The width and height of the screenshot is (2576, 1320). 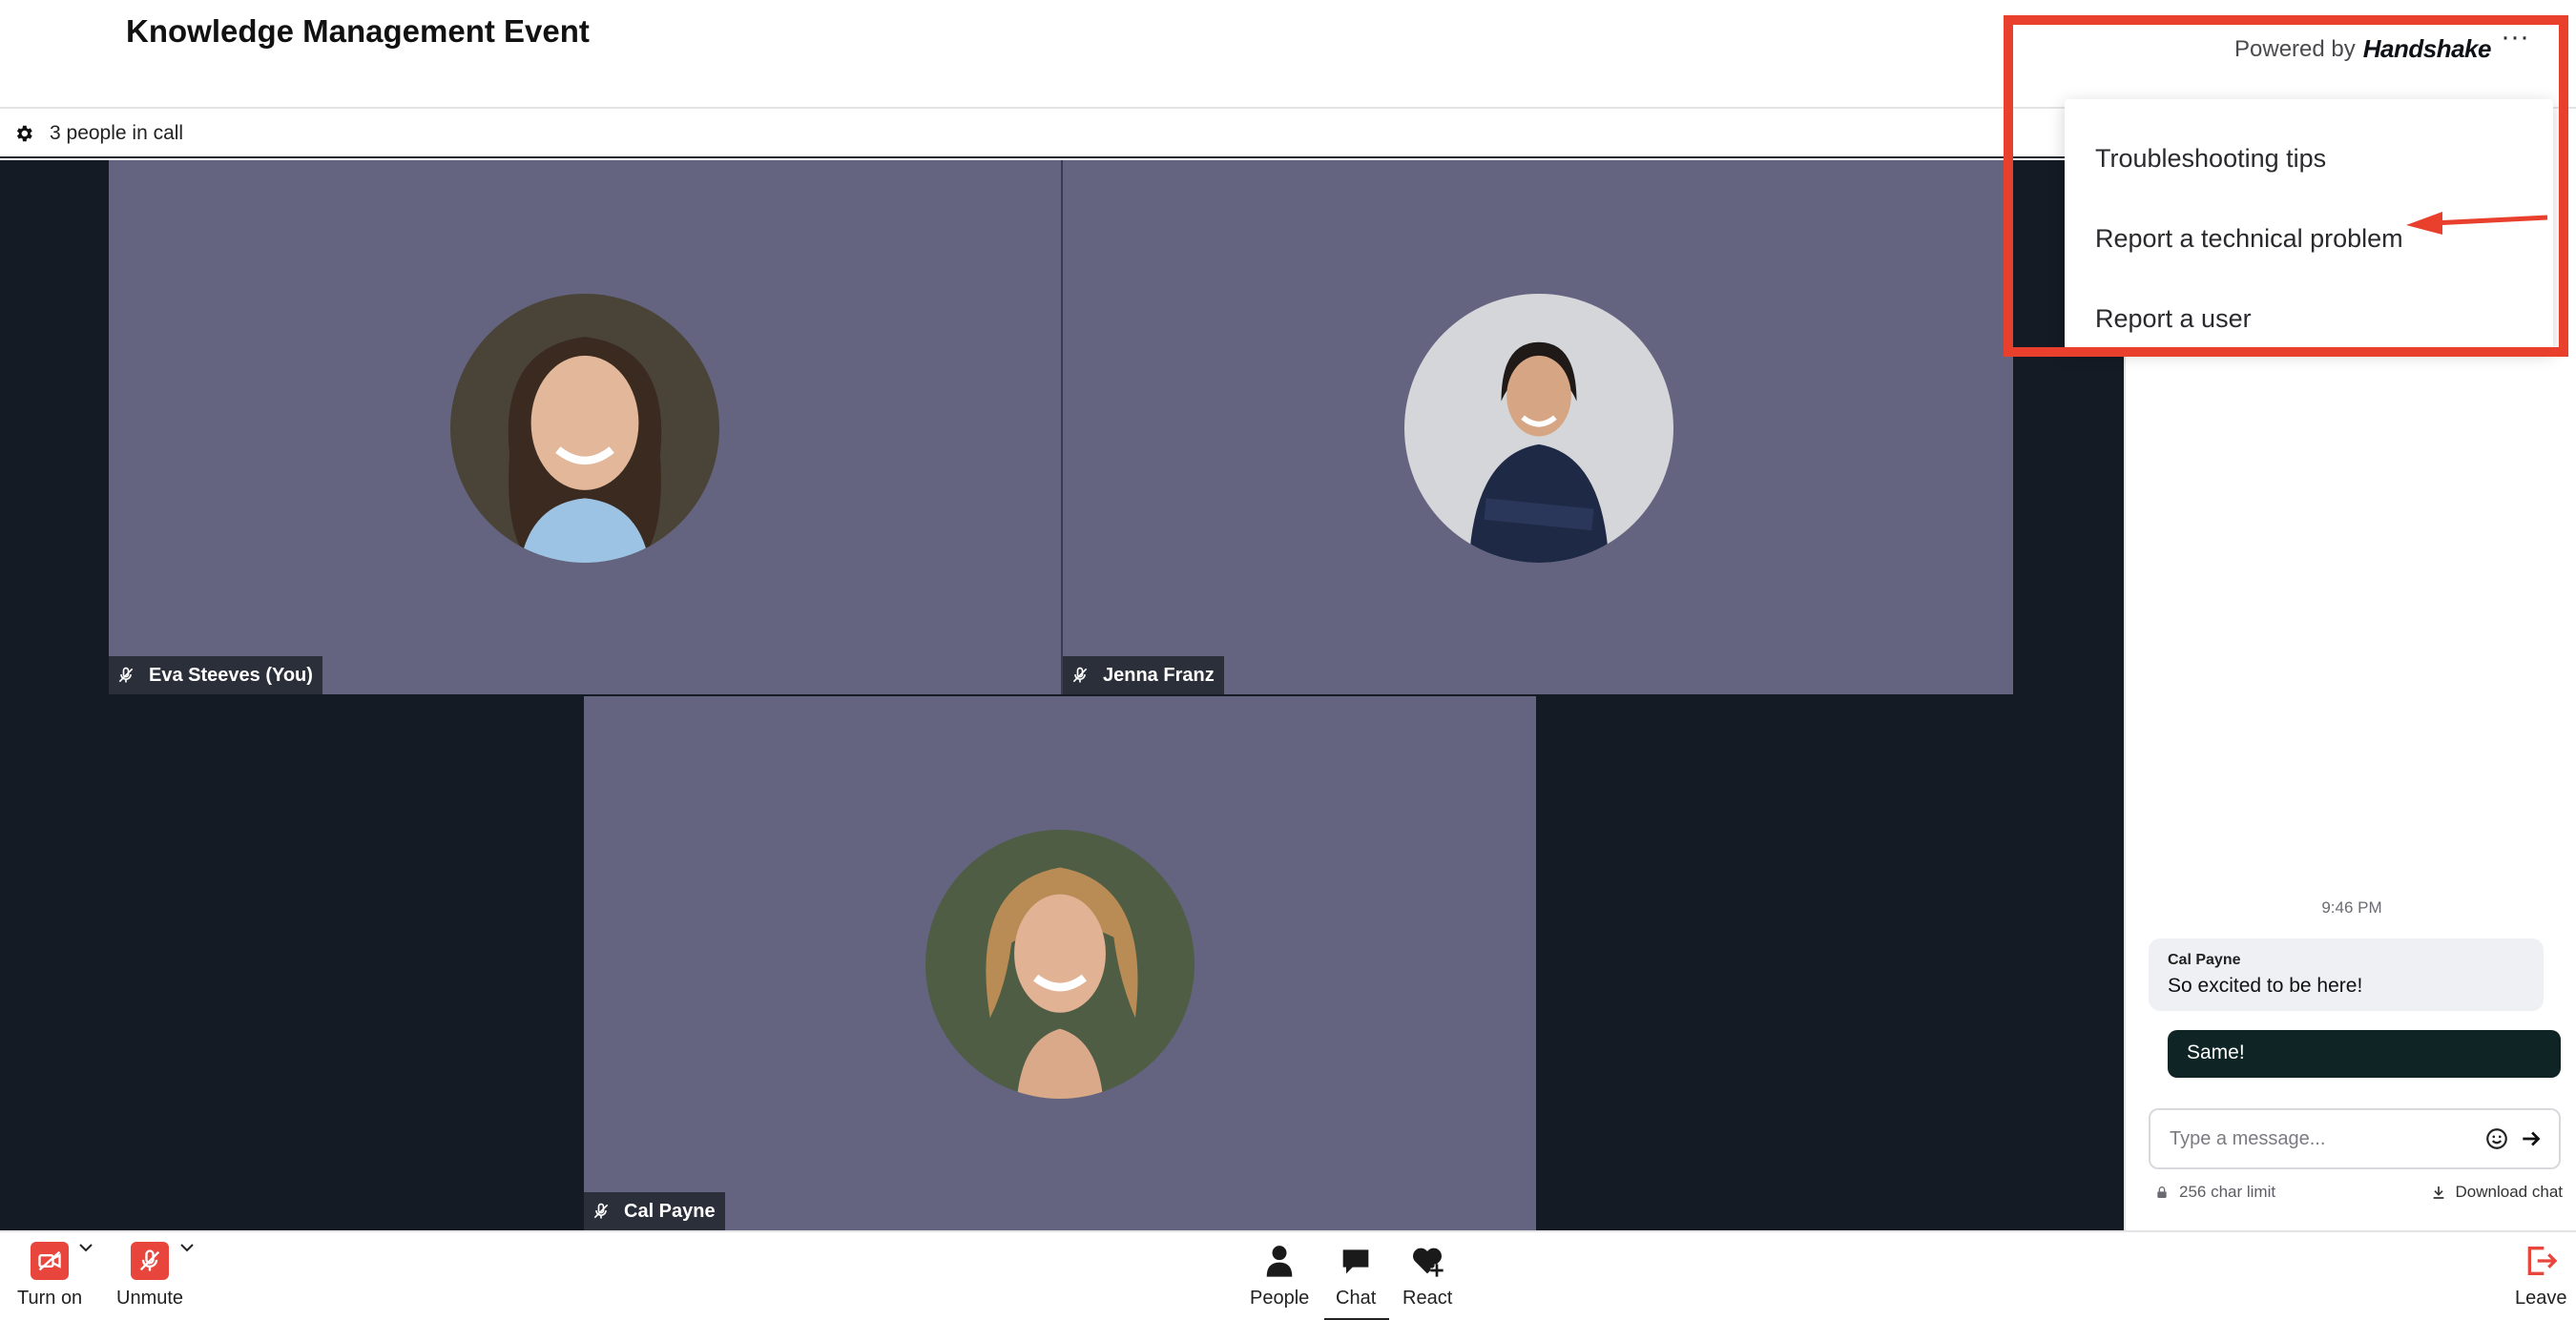 I want to click on participant-name-tag: Cal Payne, so click(x=654, y=1211).